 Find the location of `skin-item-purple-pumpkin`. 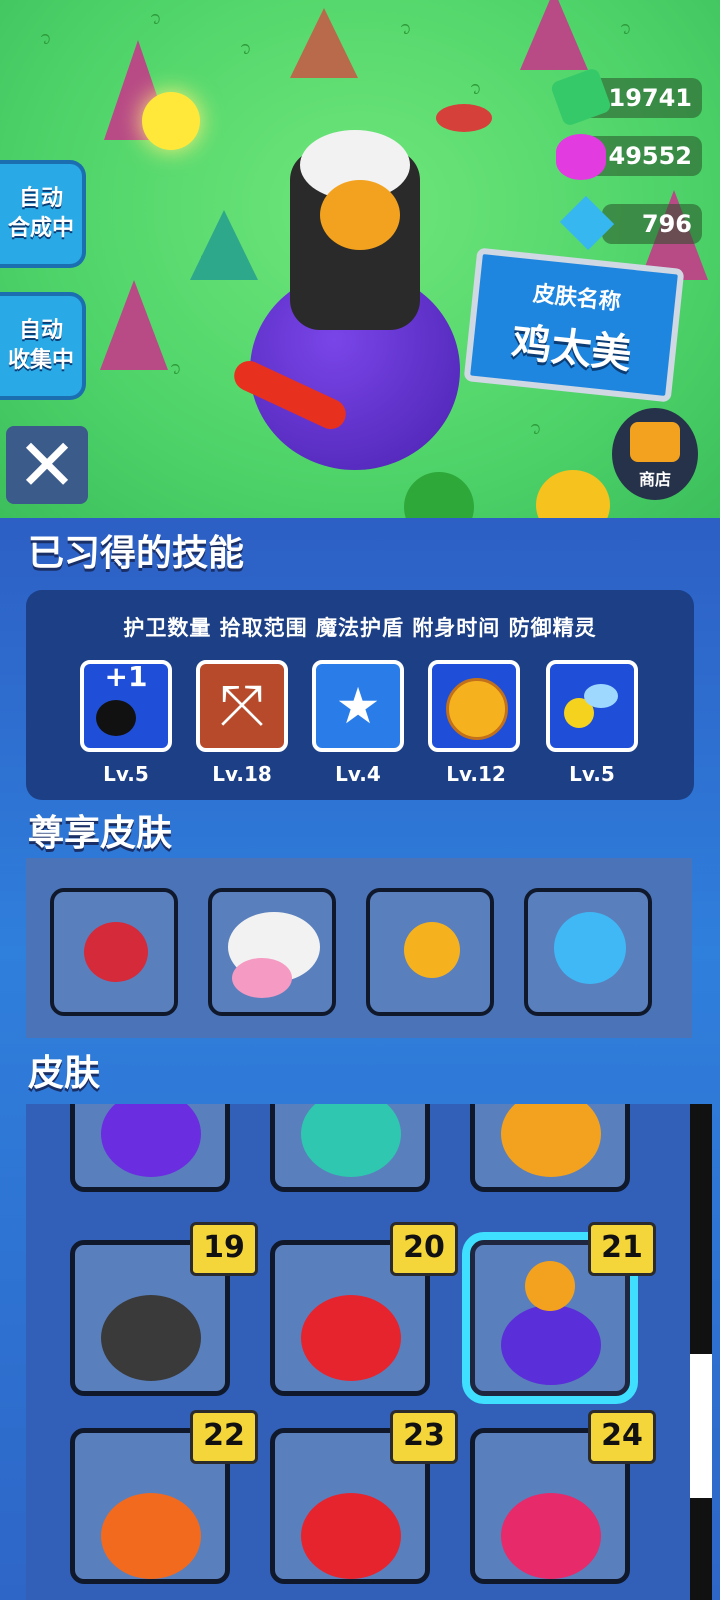

skin-item-purple-pumpkin is located at coordinates (150, 1148).